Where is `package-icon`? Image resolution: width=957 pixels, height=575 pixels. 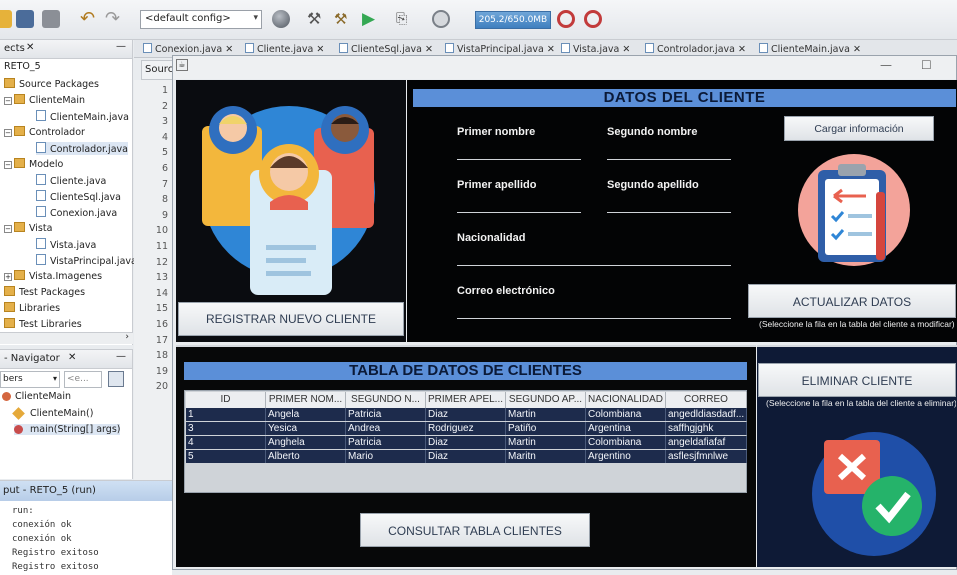 package-icon is located at coordinates (19, 275).